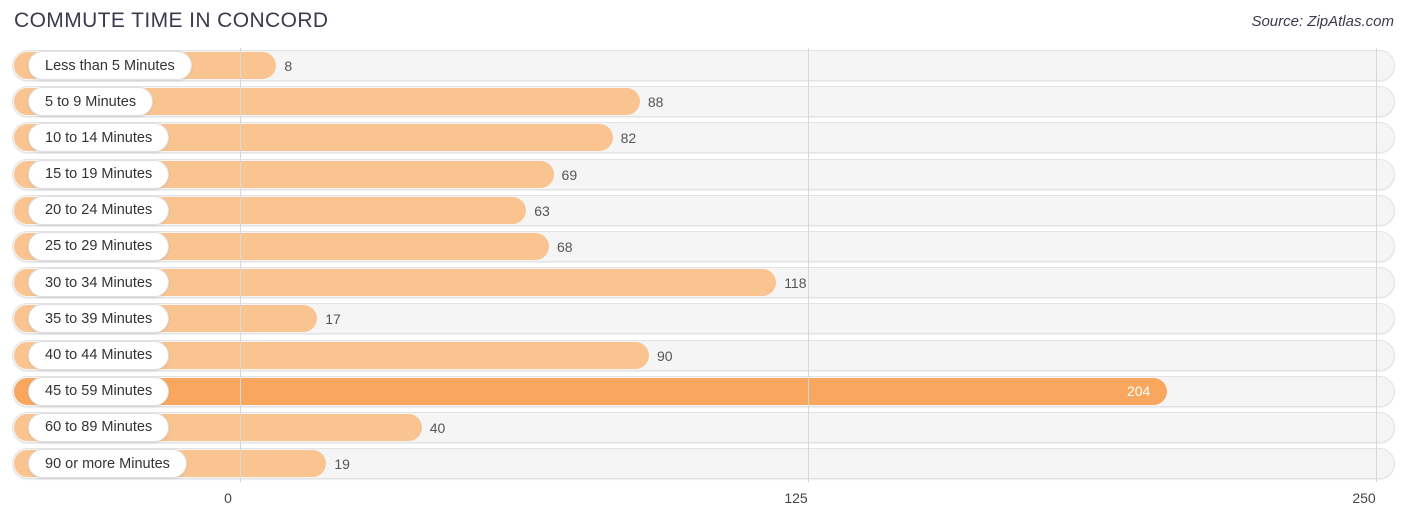 This screenshot has width=1406, height=522. What do you see at coordinates (703, 138) in the screenshot?
I see `bar-row: 10 to 14 Minutes 82` at bounding box center [703, 138].